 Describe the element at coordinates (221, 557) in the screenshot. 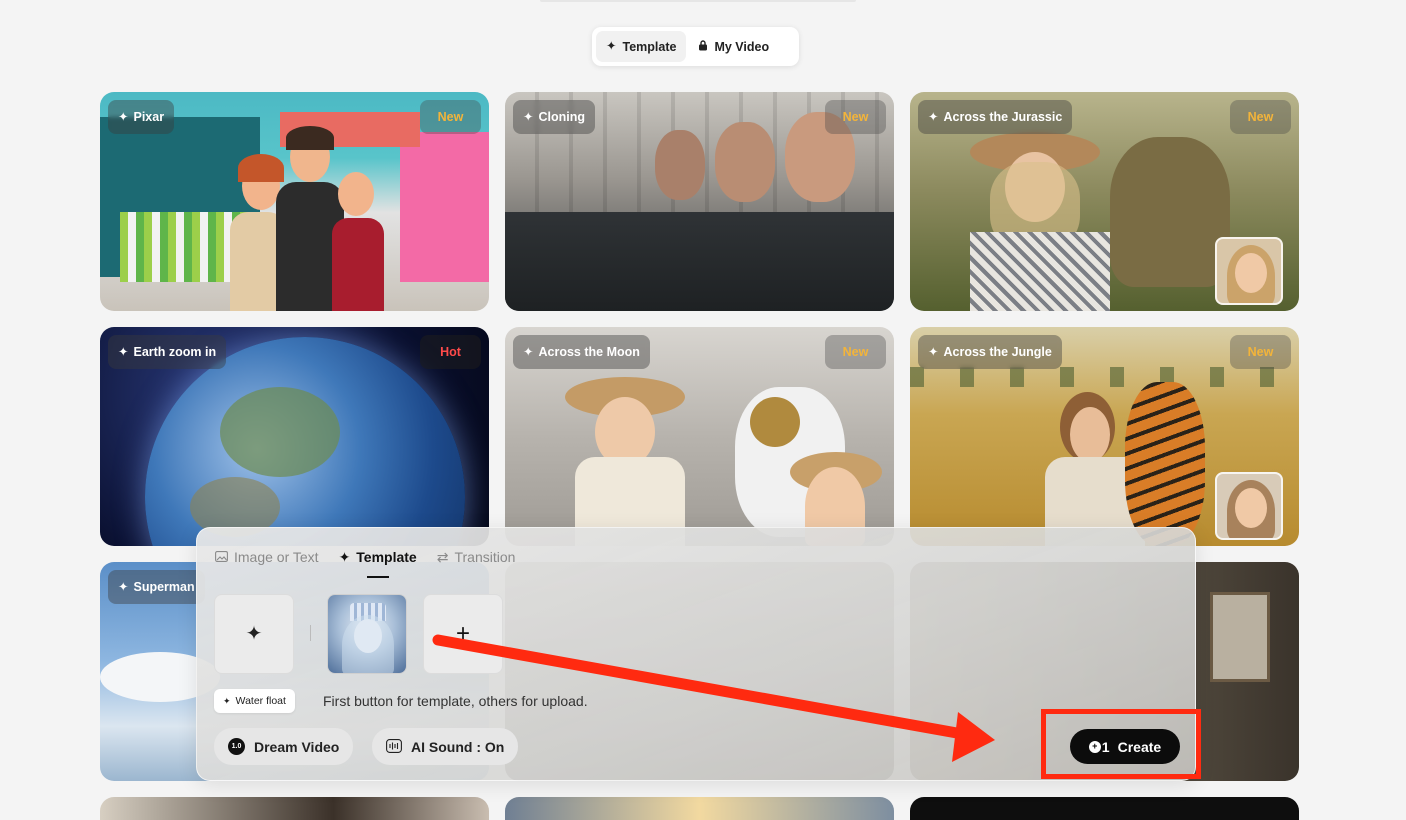

I see `image-icon` at that location.